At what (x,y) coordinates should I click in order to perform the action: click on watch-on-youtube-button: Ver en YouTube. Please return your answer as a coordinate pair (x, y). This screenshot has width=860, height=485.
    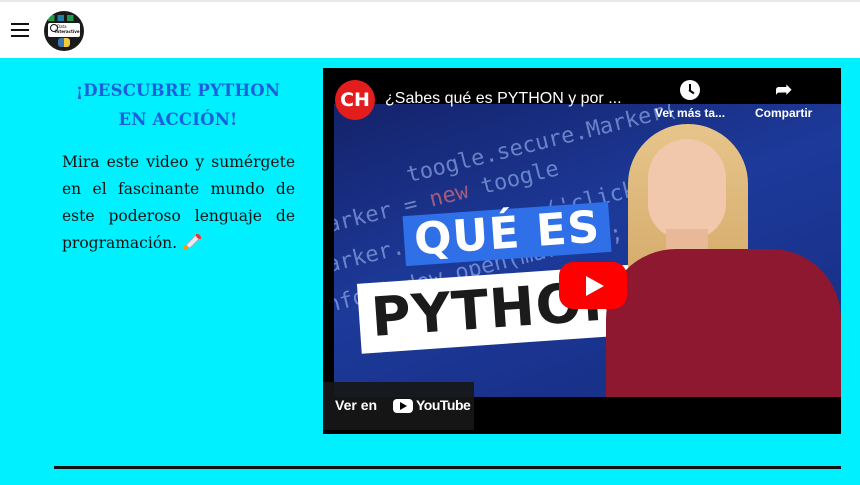
    Looking at the image, I should click on (398, 406).